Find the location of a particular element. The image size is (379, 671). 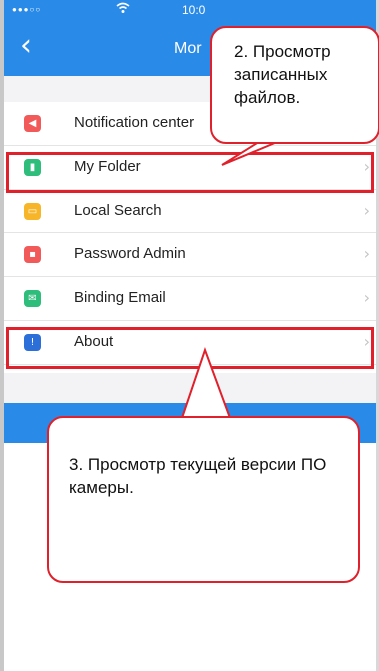

callout-folder: 2. Просмотр записанных файлов. is located at coordinates (294, 85).